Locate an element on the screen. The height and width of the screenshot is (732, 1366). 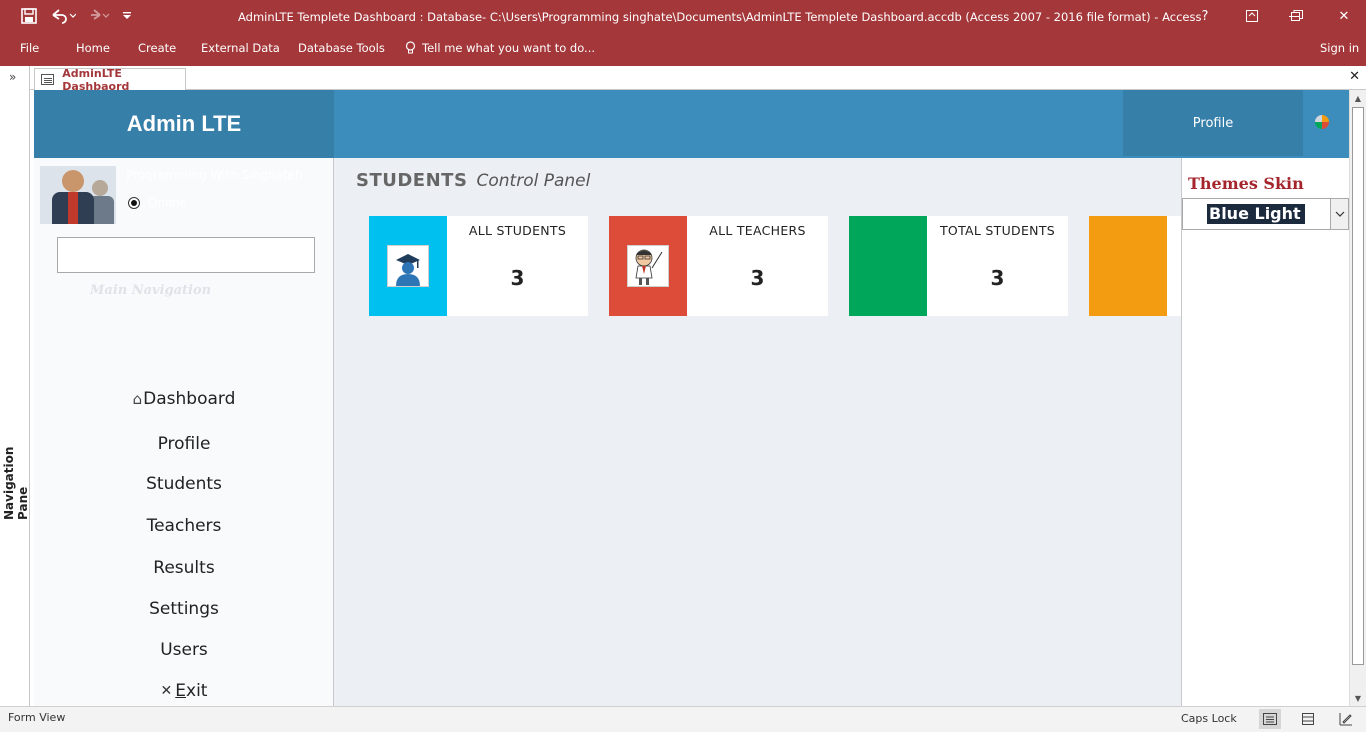
sidebar-item-label: Profile is located at coordinates (184, 444).